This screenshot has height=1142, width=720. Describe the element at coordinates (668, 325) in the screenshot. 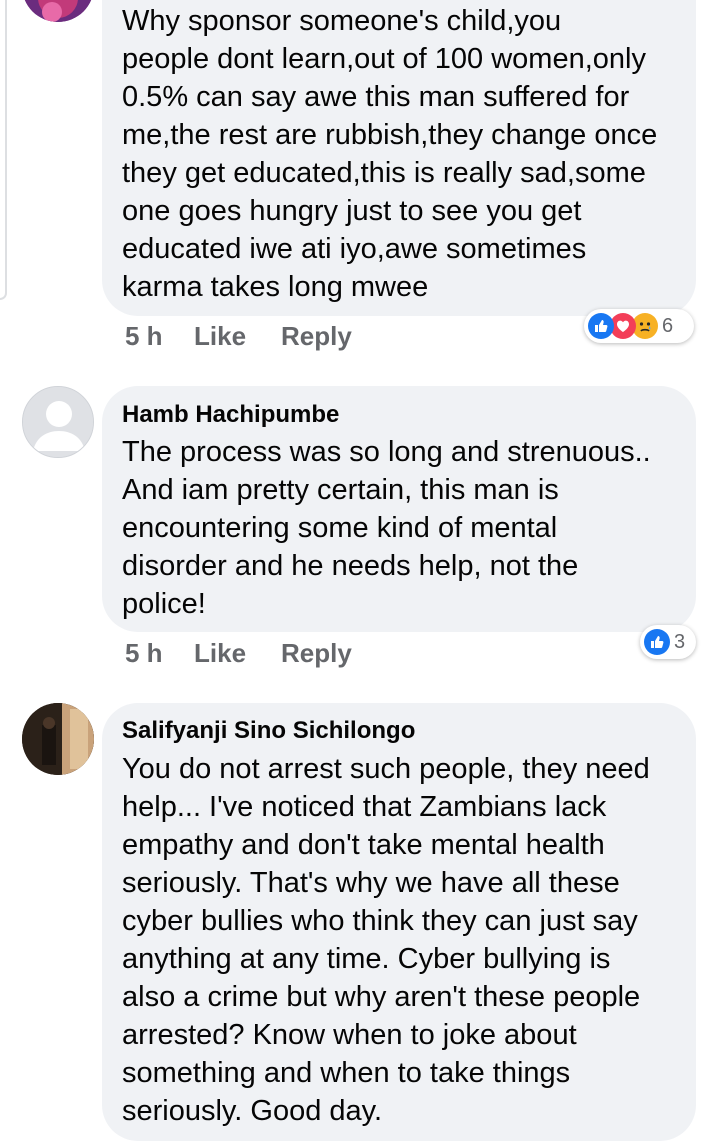

I see `reaction-count: 6` at that location.